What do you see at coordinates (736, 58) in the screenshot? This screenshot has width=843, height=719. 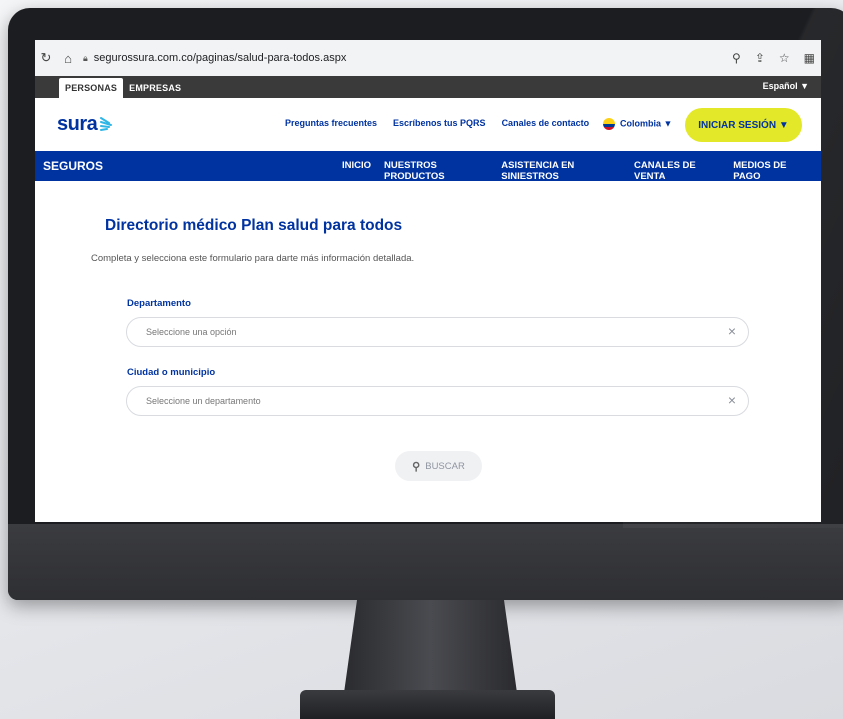 I see `zoom-icon: ⚲` at bounding box center [736, 58].